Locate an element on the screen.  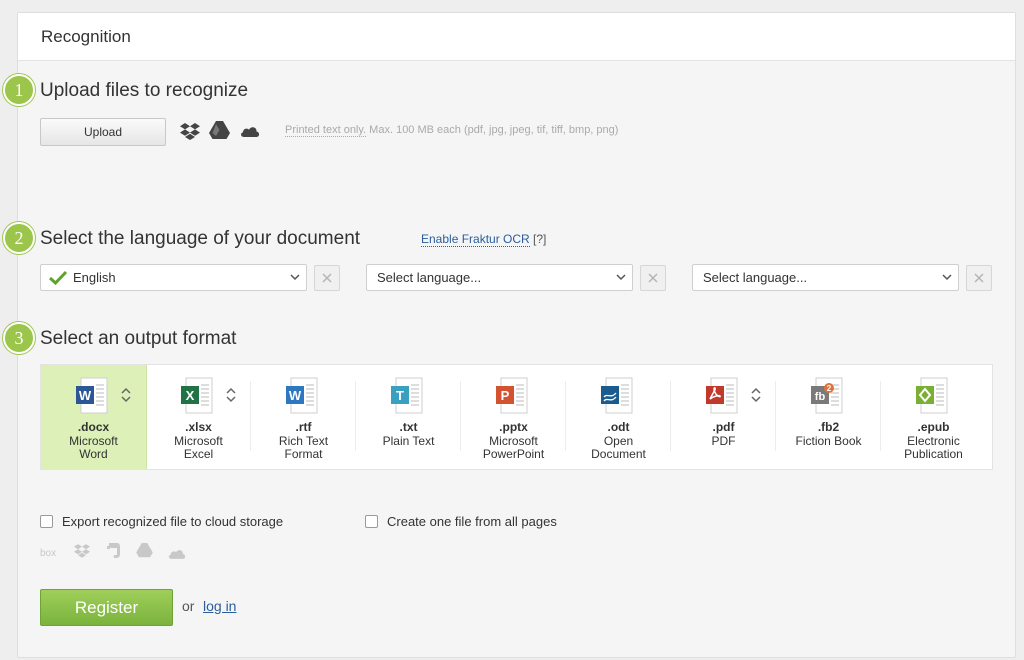
format-name: Microsoft Excel is located at coordinates (198, 447).